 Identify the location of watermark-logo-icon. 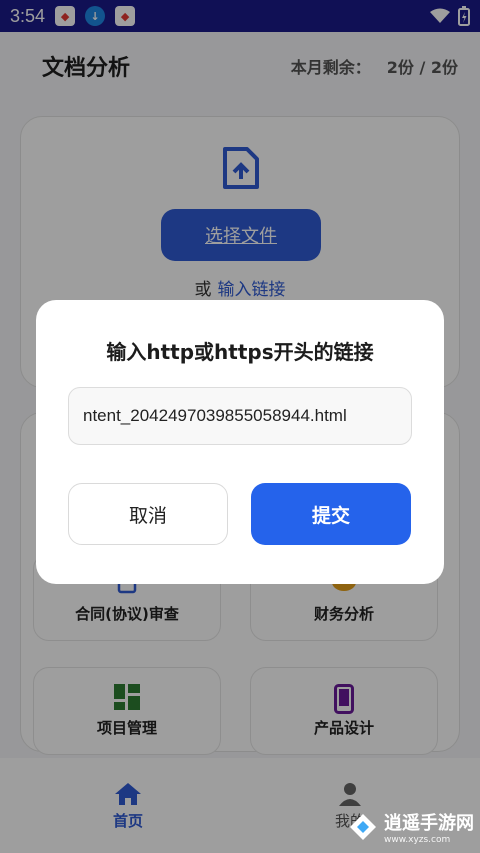
(363, 827).